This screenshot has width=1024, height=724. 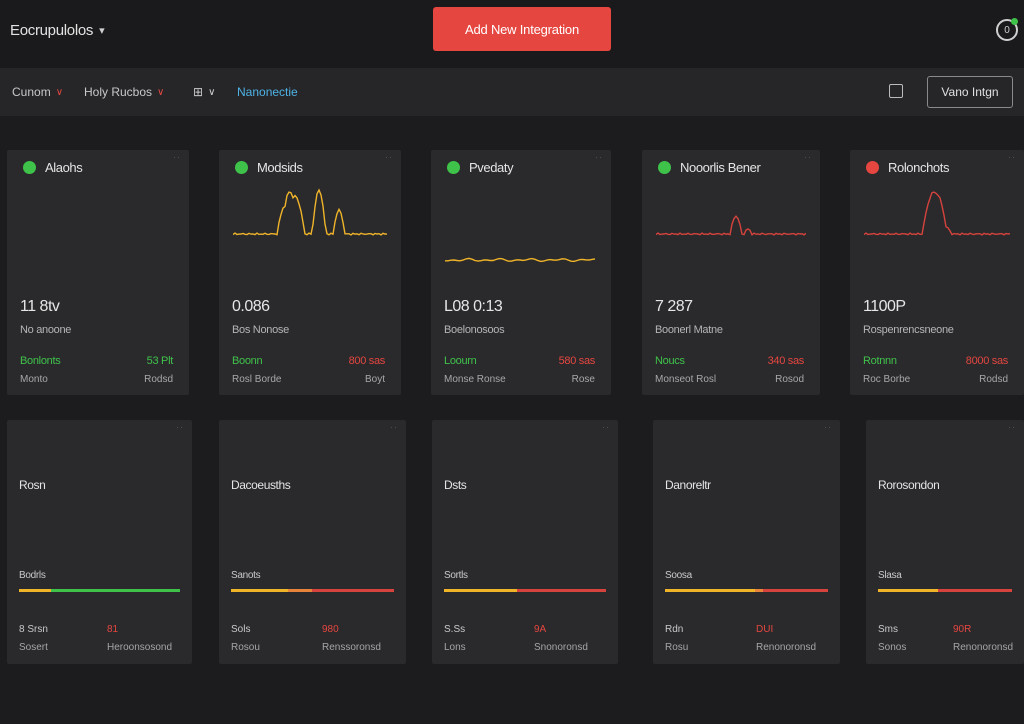 I want to click on card-subtitle: Rospenrencsneone, so click(x=908, y=330).